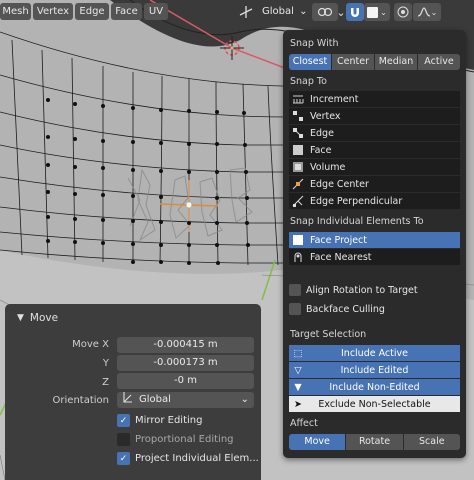  What do you see at coordinates (377, 12) in the screenshot?
I see `snap-target-icon: ⌄` at bounding box center [377, 12].